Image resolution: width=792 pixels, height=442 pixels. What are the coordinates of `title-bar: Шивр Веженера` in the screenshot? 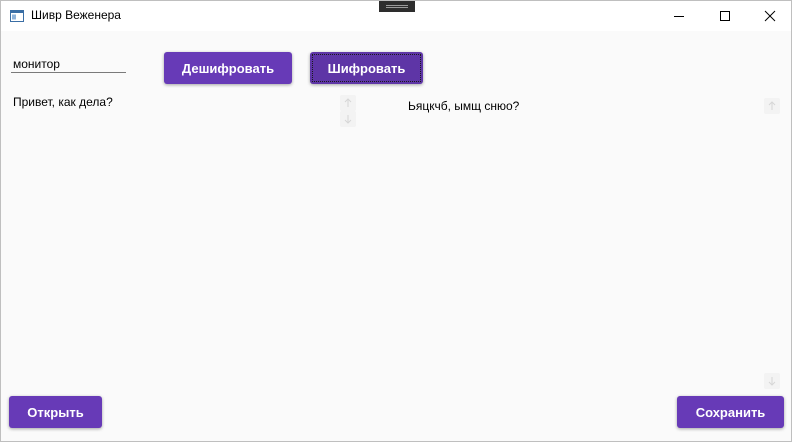 It's located at (396, 16).